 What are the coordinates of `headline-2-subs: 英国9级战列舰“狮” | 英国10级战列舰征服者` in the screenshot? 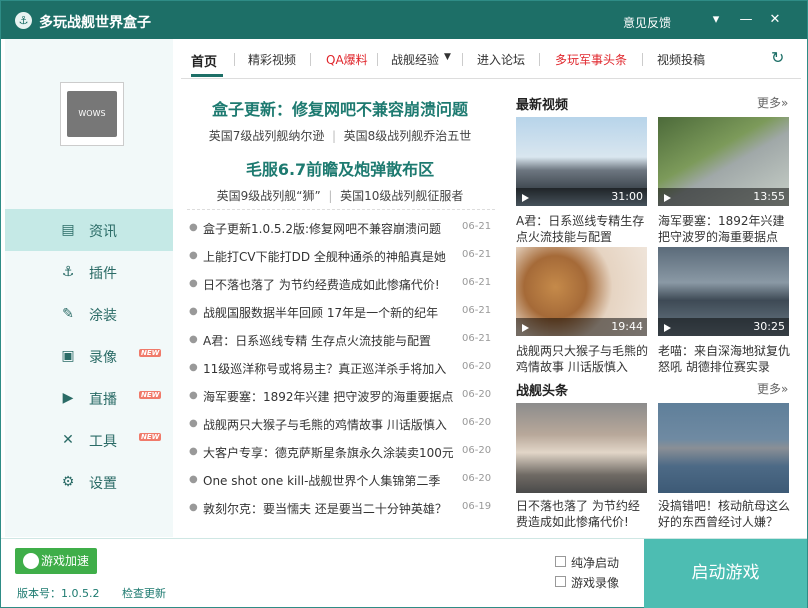 It's located at (340, 195).